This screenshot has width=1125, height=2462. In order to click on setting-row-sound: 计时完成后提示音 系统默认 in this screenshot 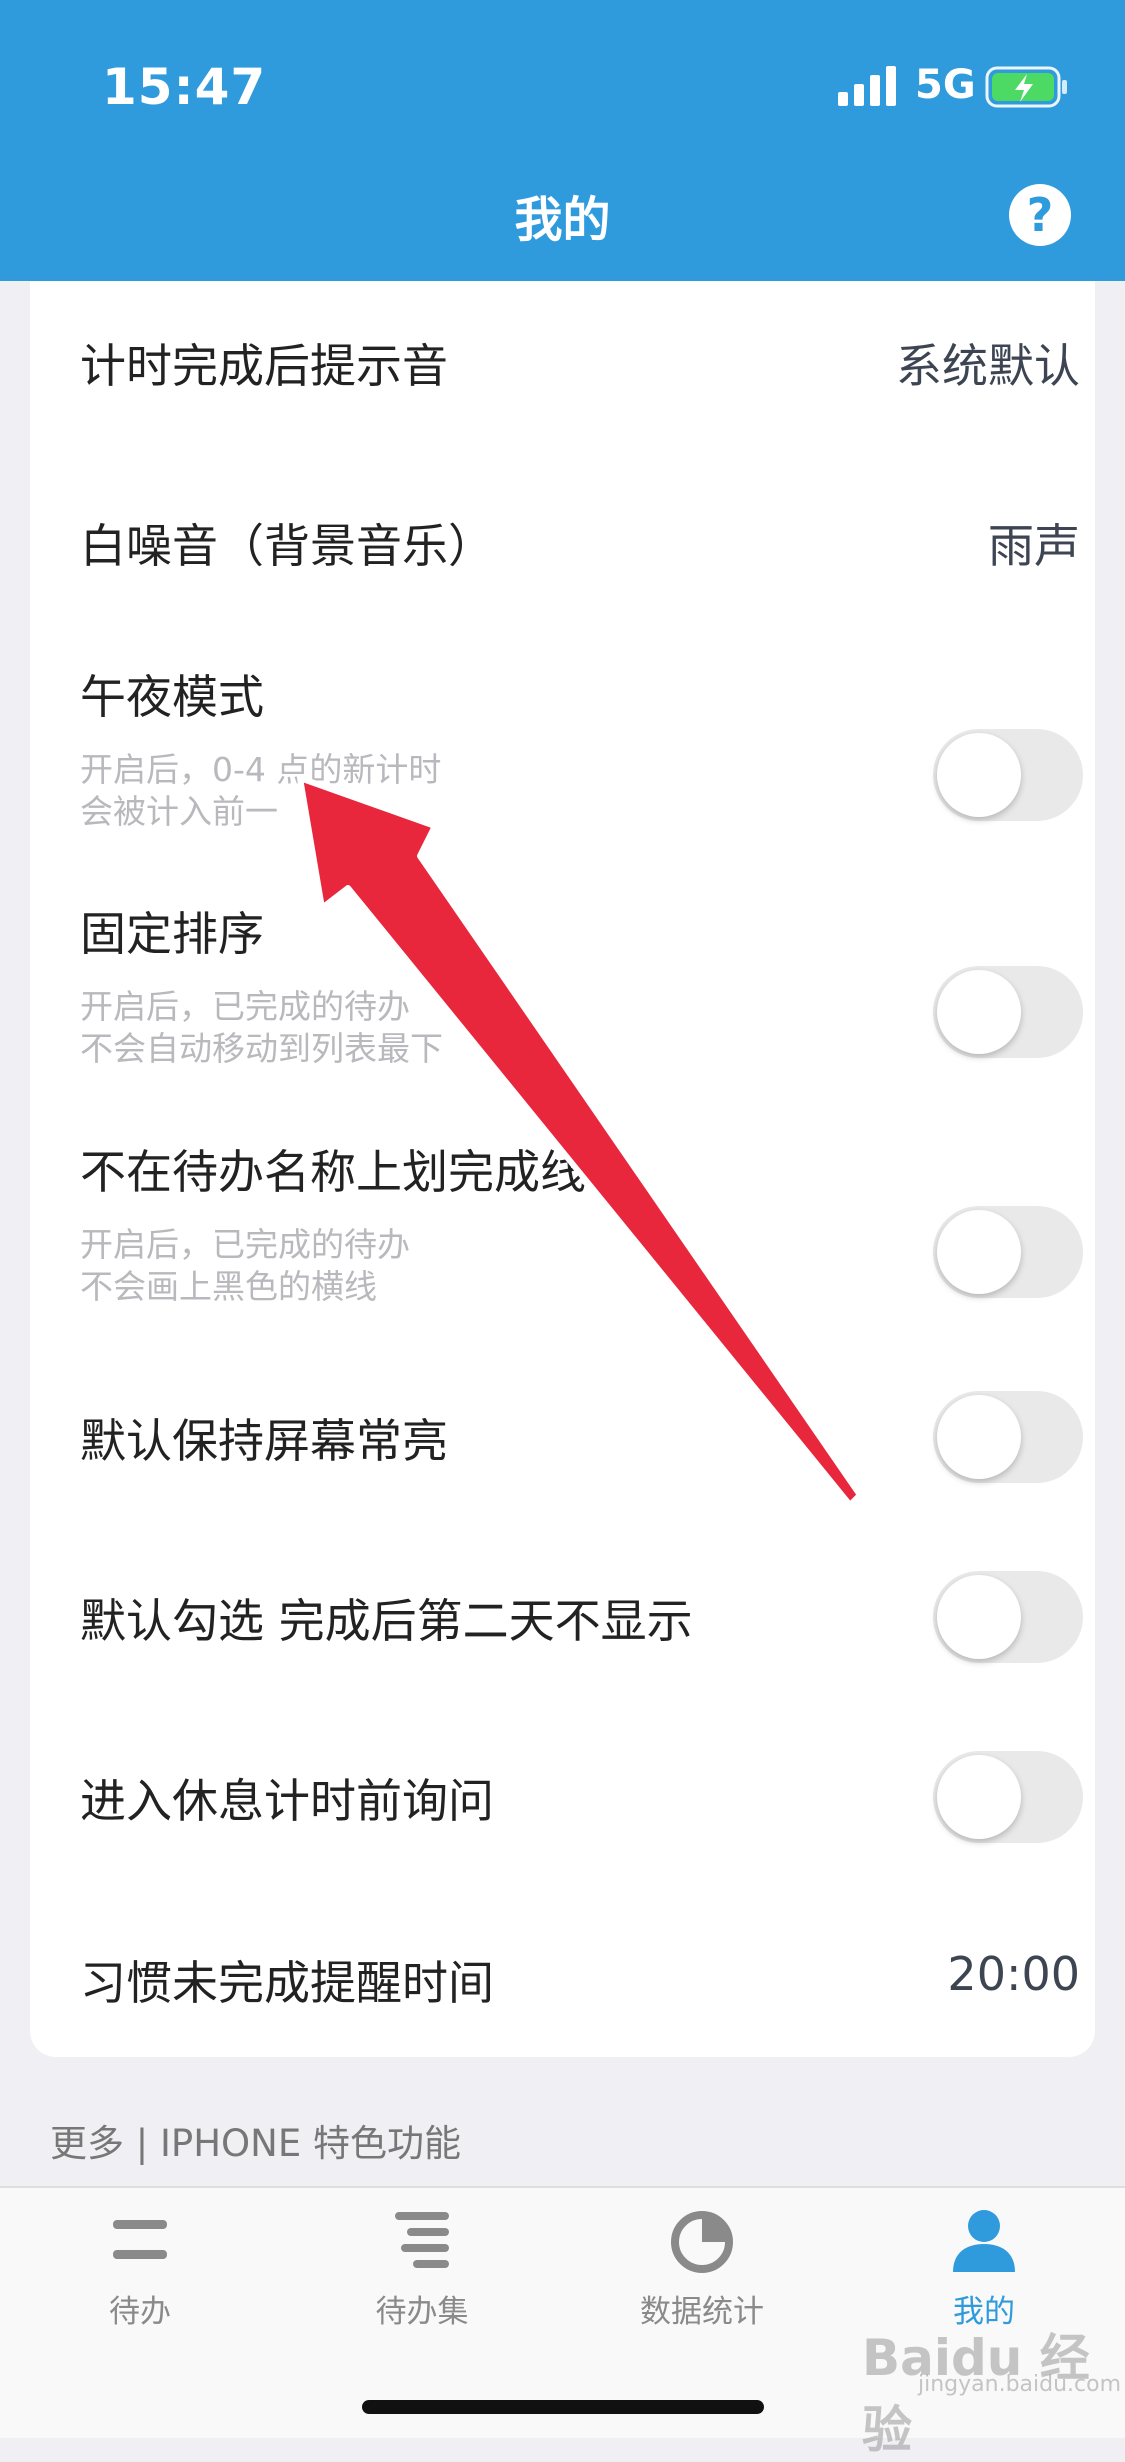, I will do `click(580, 361)`.